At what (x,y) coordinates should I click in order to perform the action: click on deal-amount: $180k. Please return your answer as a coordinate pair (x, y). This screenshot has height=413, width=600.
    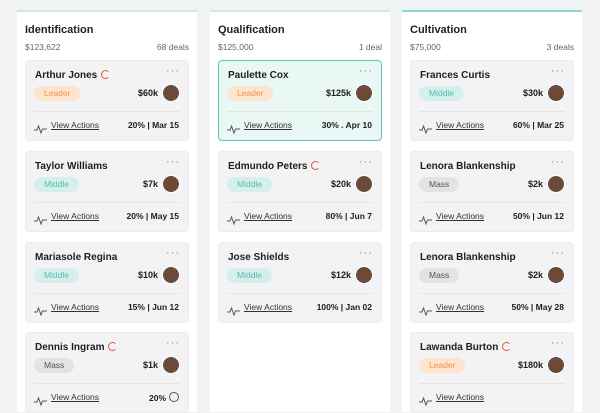
    Looking at the image, I should click on (530, 365).